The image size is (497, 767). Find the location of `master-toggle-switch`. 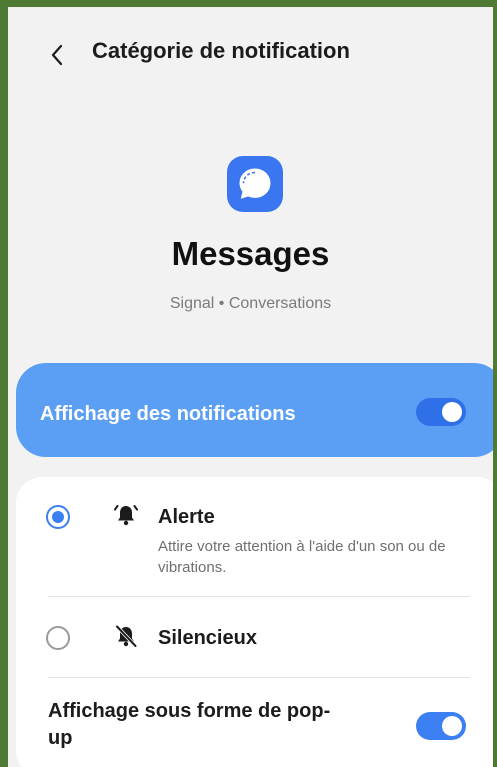

master-toggle-switch is located at coordinates (441, 412).